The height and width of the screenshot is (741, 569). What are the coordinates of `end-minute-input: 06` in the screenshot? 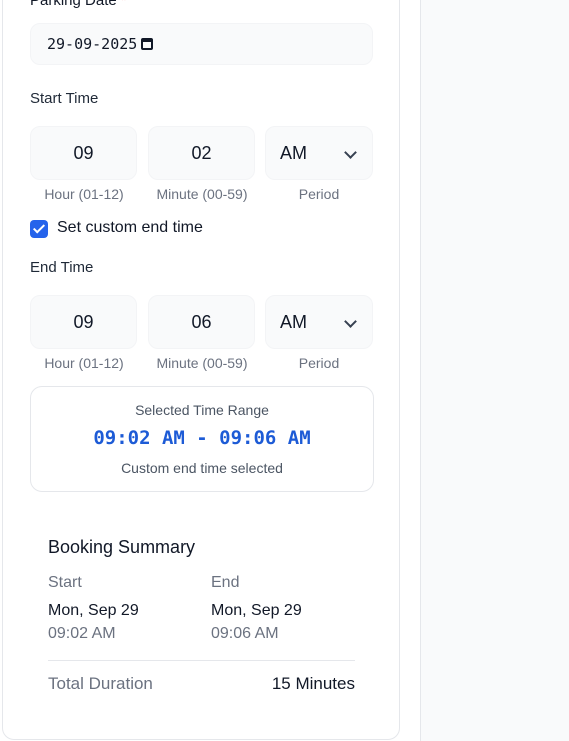 It's located at (201, 322).